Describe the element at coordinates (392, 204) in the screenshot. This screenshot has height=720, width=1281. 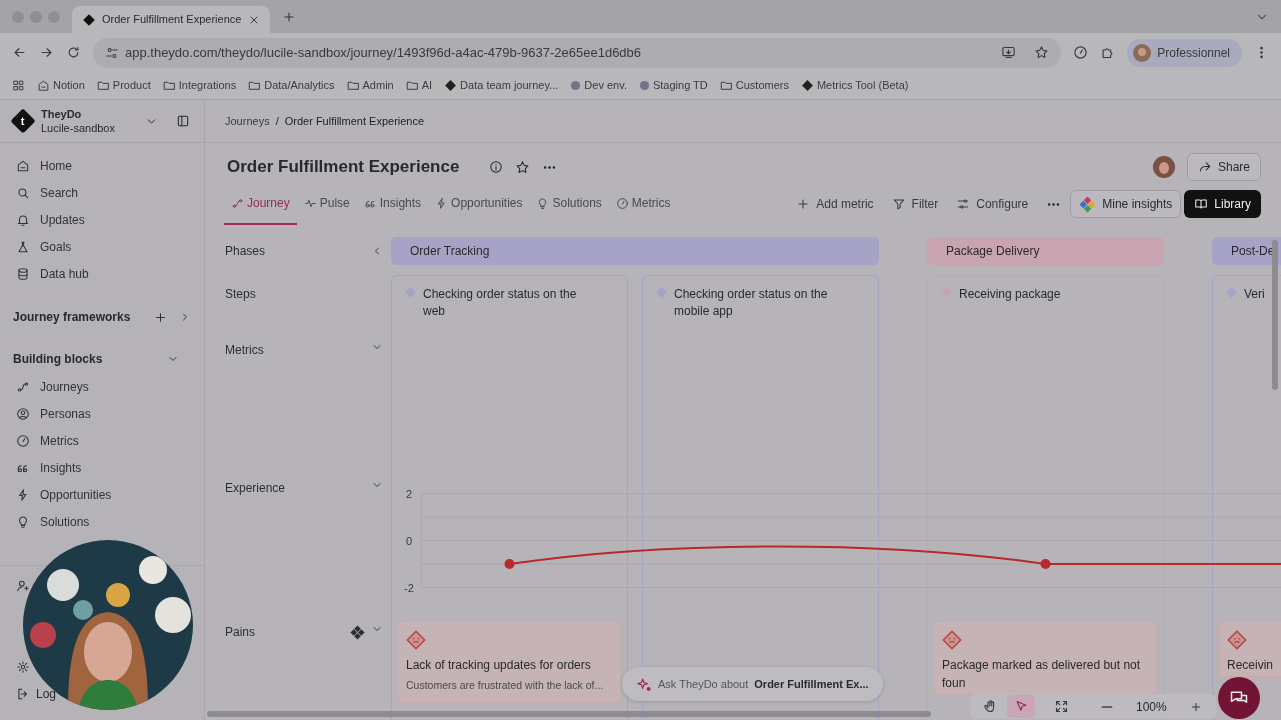
I see `tab: Insights` at that location.